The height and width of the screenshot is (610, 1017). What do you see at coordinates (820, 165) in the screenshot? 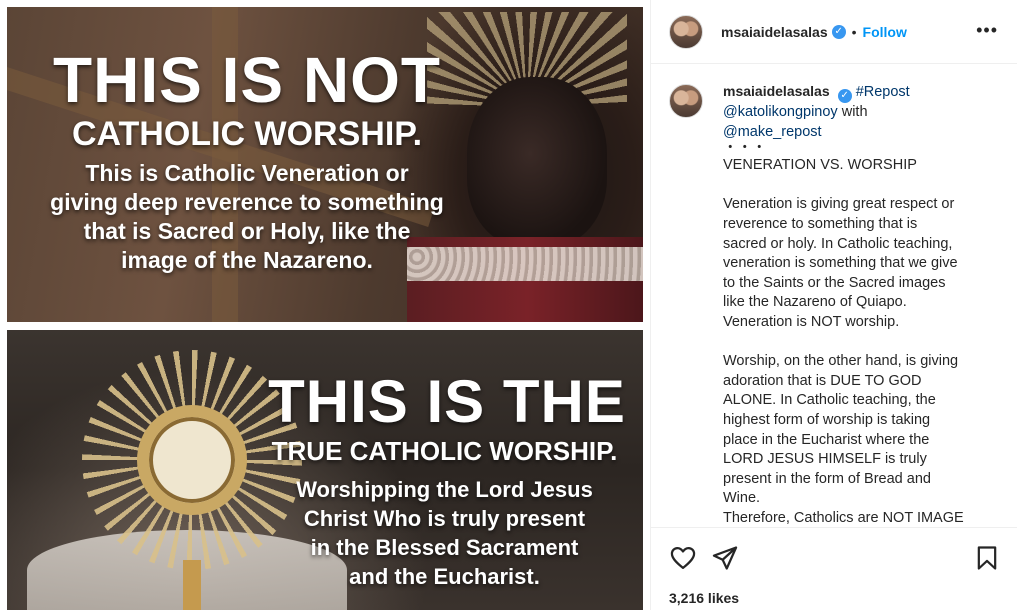
I see `caption-title: VENERATION VS. WORSHIP` at bounding box center [820, 165].